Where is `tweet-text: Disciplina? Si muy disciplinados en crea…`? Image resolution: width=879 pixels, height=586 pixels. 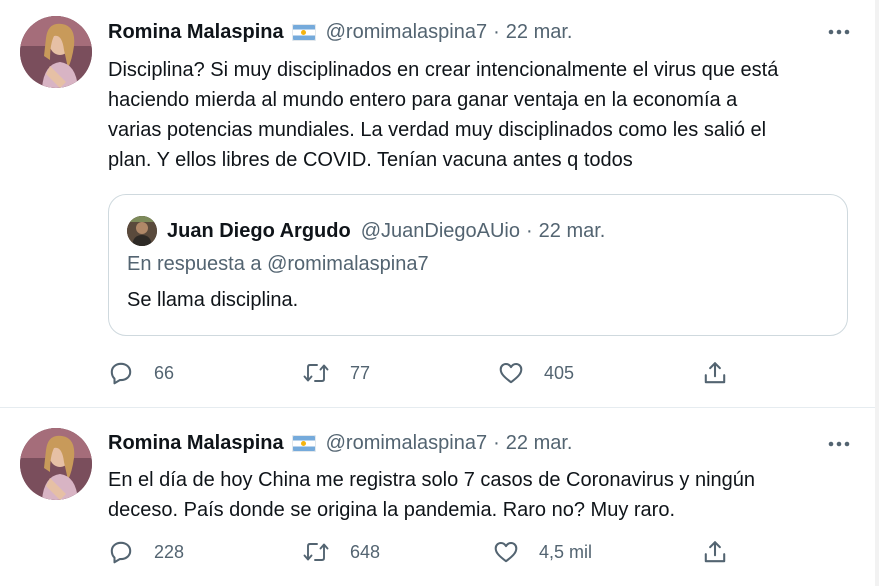 tweet-text: Disciplina? Si muy disciplinados en crea… is located at coordinates (443, 115).